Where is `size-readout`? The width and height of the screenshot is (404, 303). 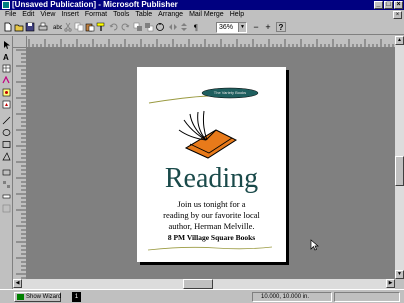 size-readout is located at coordinates (367, 297).